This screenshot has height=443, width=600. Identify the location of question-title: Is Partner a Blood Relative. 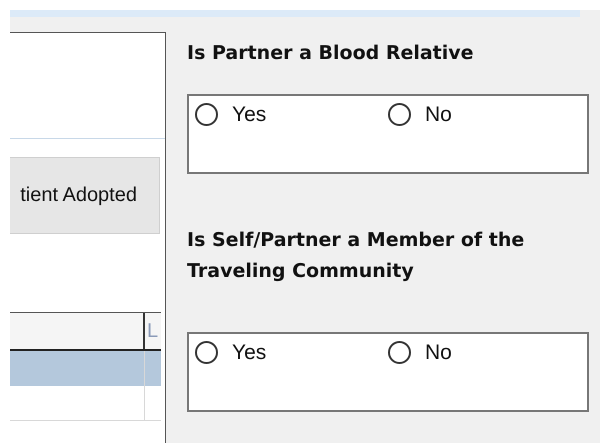
(331, 53).